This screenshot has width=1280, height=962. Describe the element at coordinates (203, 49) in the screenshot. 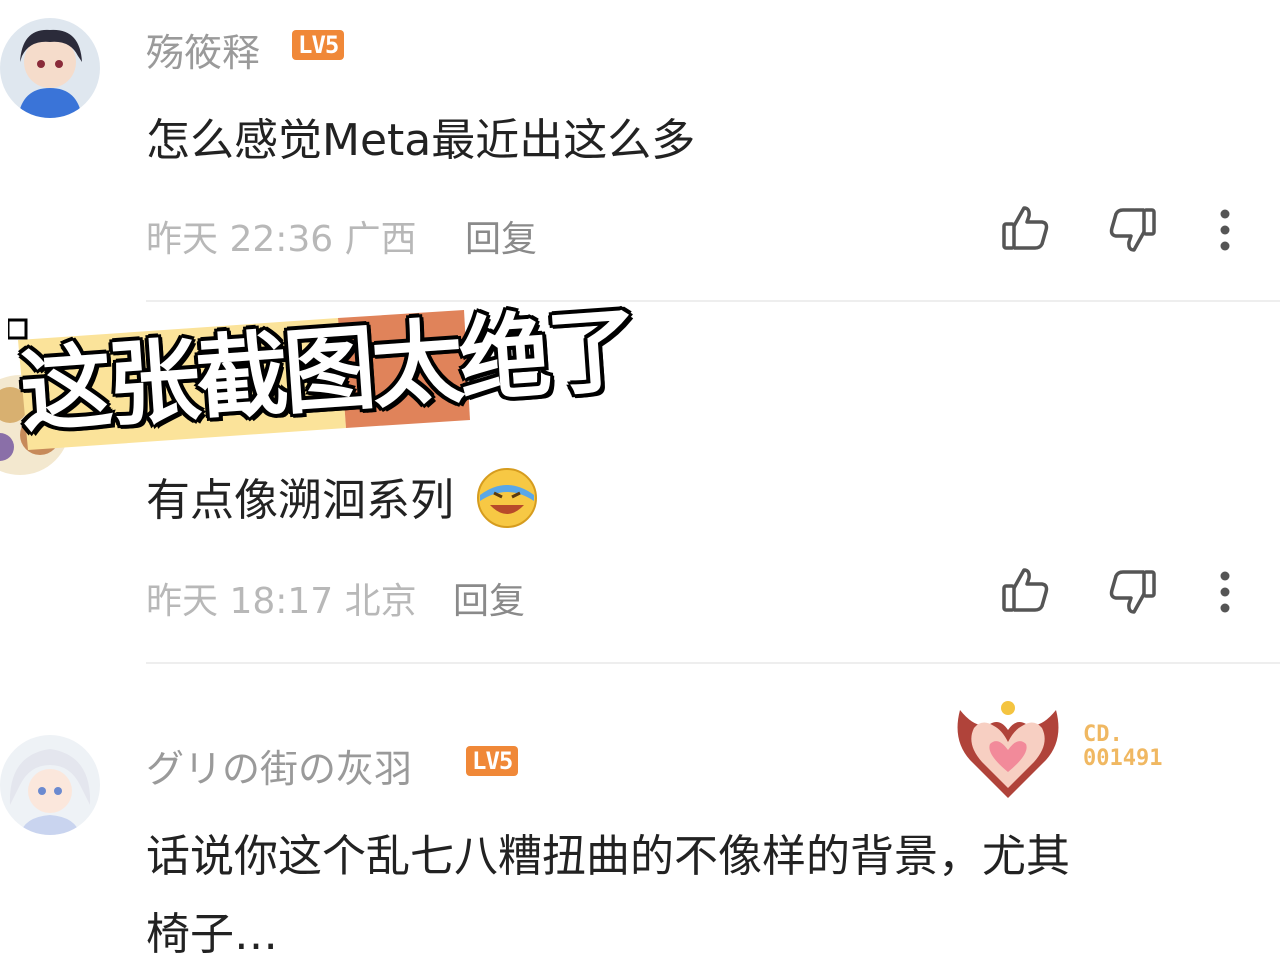

I see `username: 殇筱释` at that location.